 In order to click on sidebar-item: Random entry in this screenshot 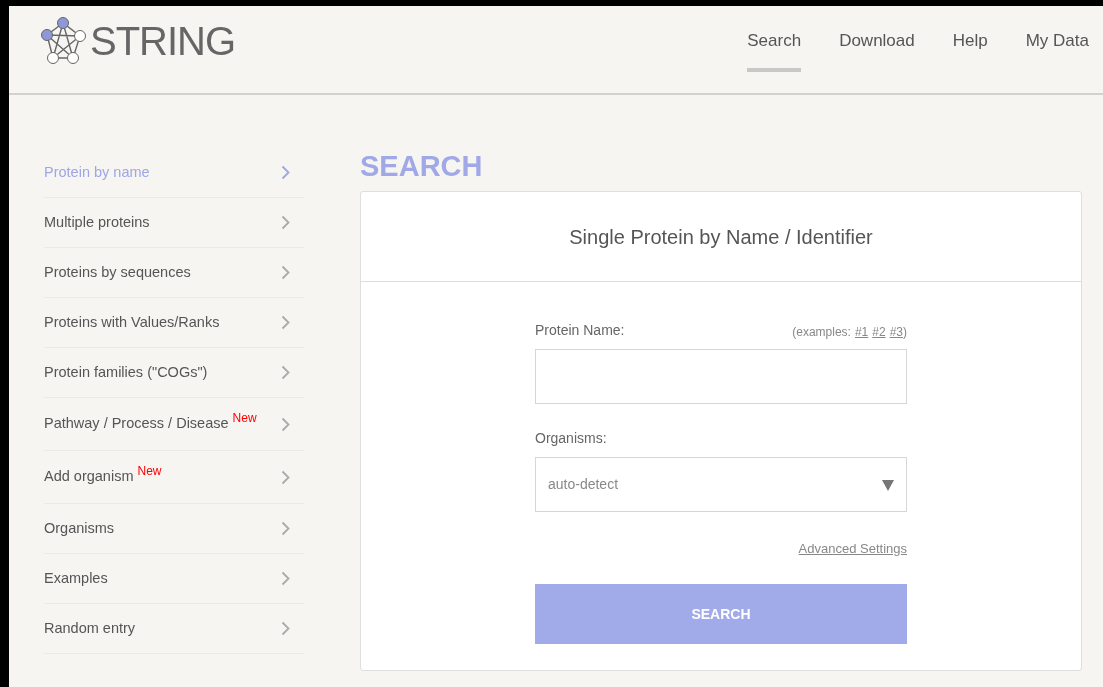, I will do `click(174, 629)`.